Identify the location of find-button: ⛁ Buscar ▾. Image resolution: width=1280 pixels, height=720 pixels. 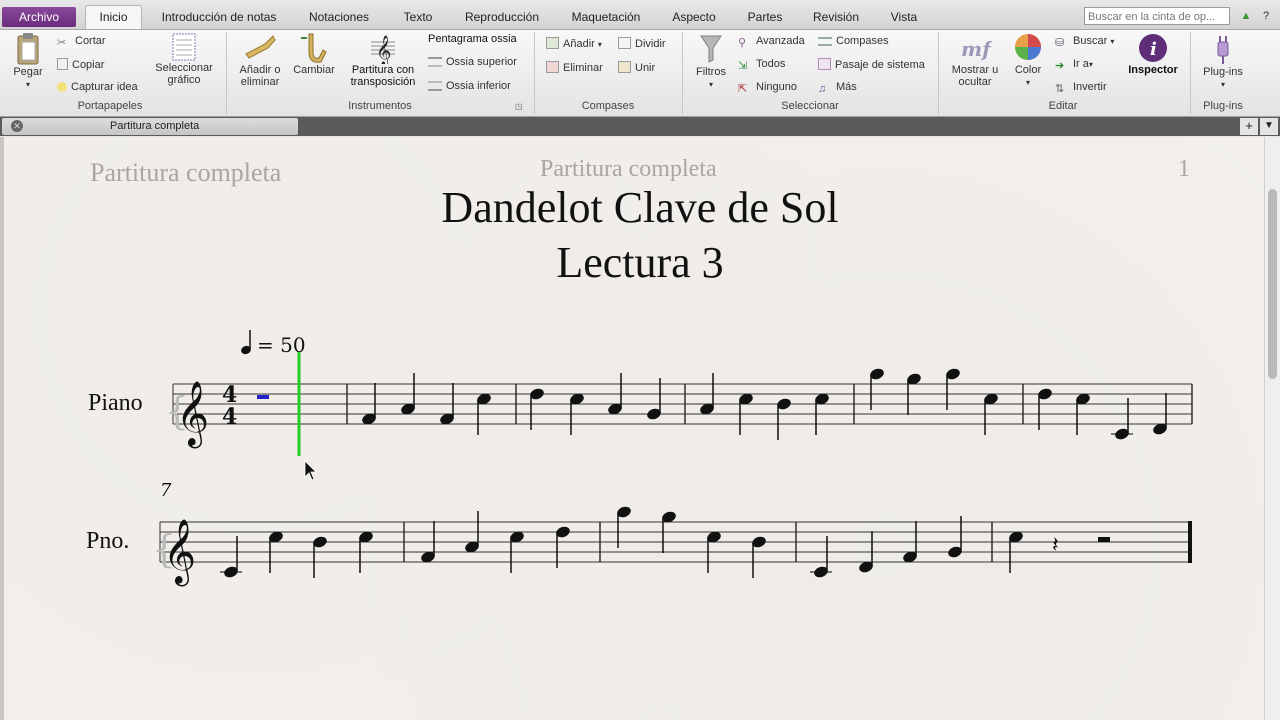
(1084, 42).